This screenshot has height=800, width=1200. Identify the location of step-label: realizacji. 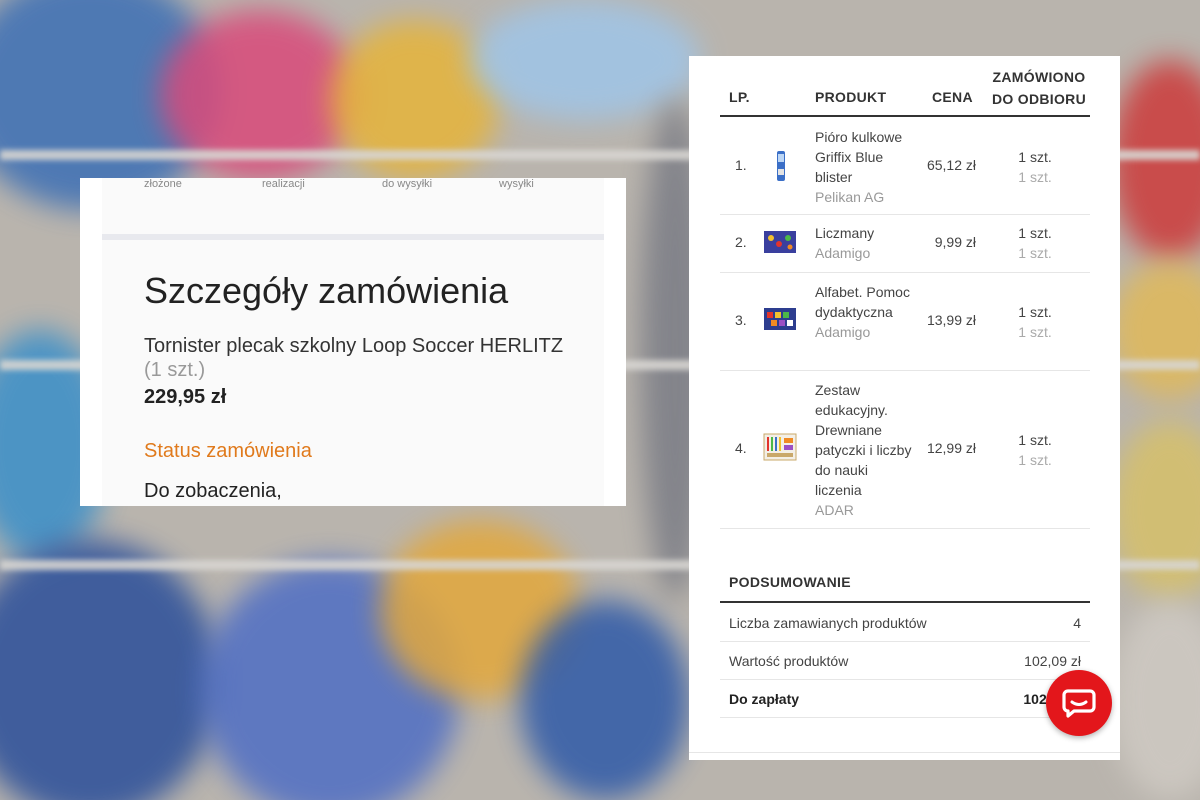
(283, 184).